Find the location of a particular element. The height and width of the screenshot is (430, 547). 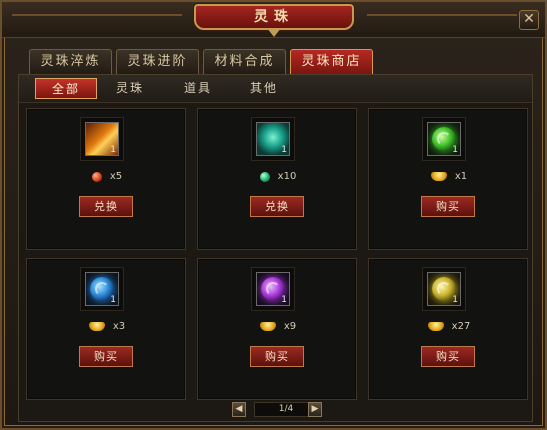

item-price: x5 is located at coordinates (107, 179).